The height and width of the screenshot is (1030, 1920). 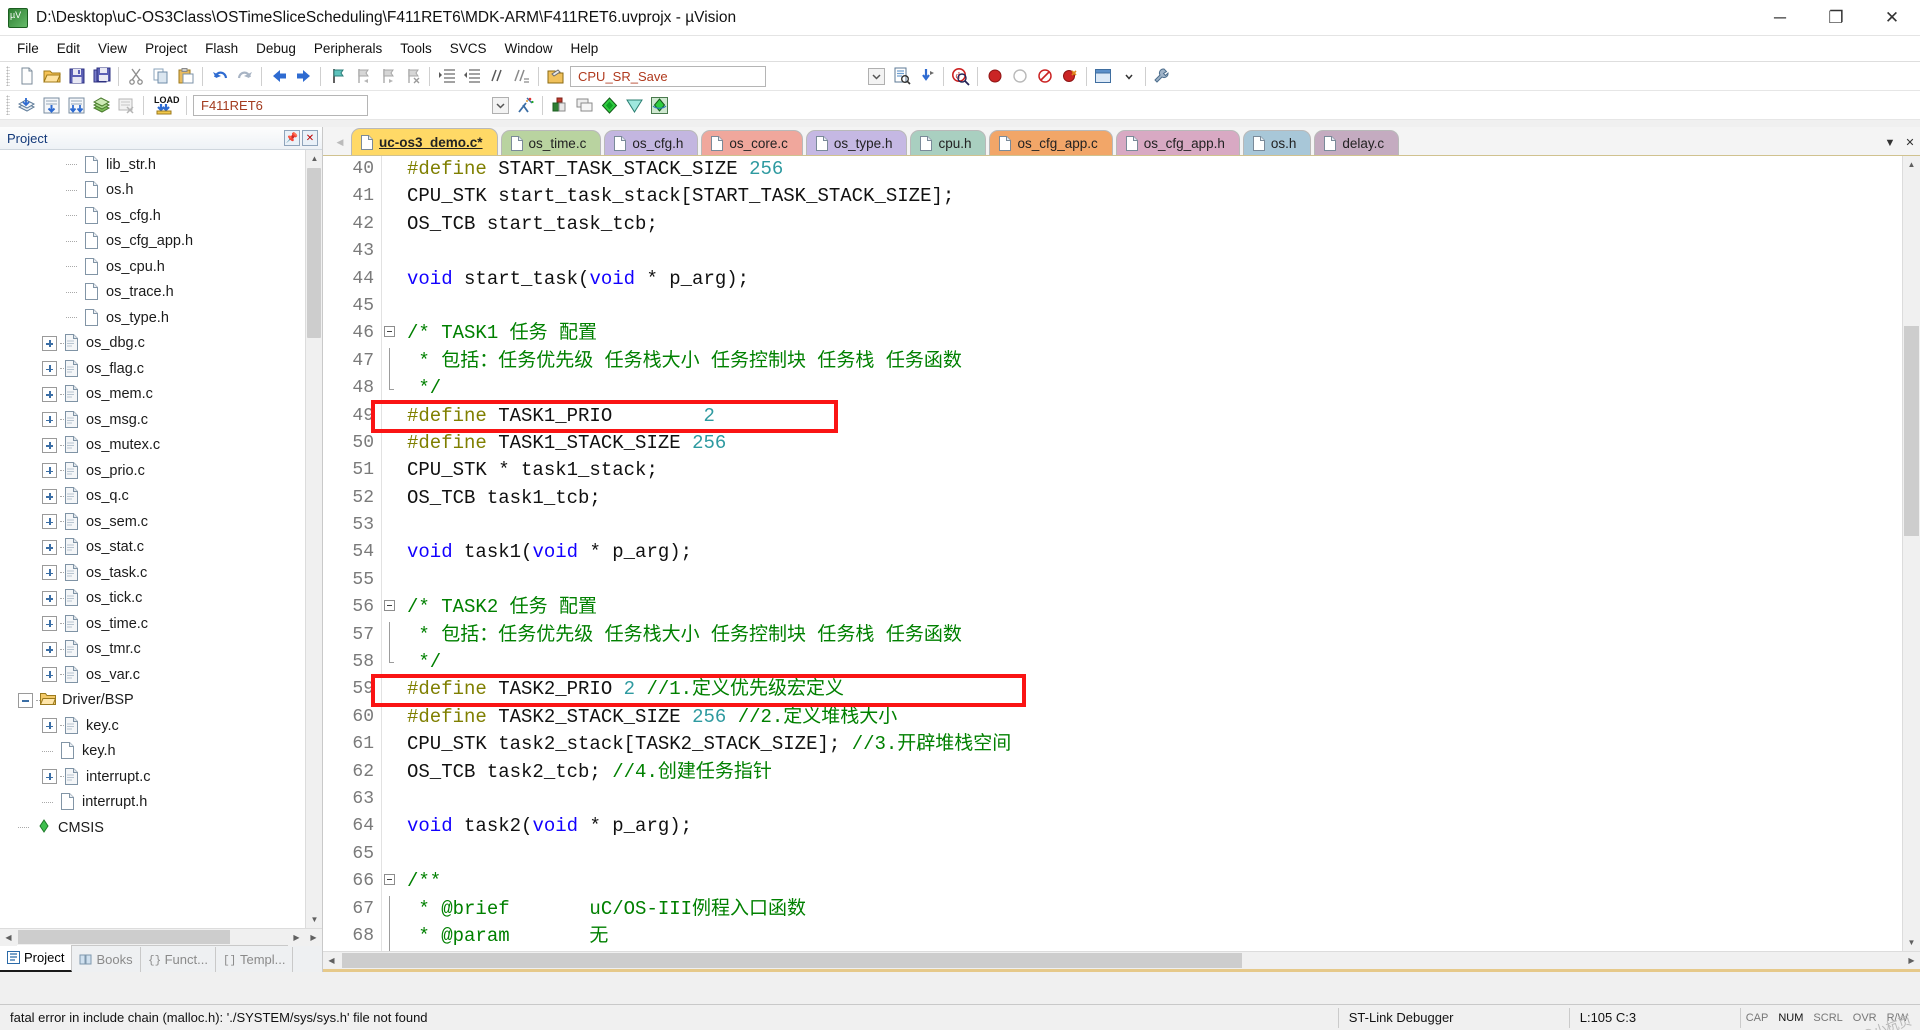 I want to click on code-text: void task1(void * p_arg);, so click(x=1150, y=552).